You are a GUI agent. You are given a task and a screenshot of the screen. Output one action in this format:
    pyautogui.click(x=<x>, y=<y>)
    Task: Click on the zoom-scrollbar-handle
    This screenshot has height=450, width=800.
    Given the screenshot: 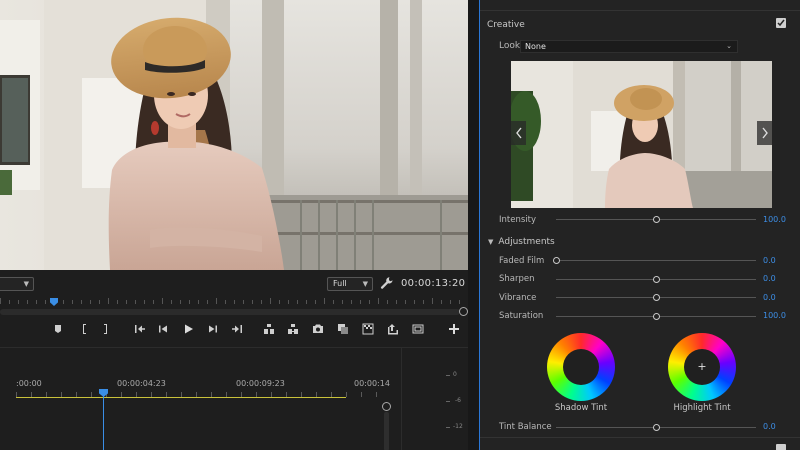 What is the action you would take?
    pyautogui.click(x=463, y=311)
    